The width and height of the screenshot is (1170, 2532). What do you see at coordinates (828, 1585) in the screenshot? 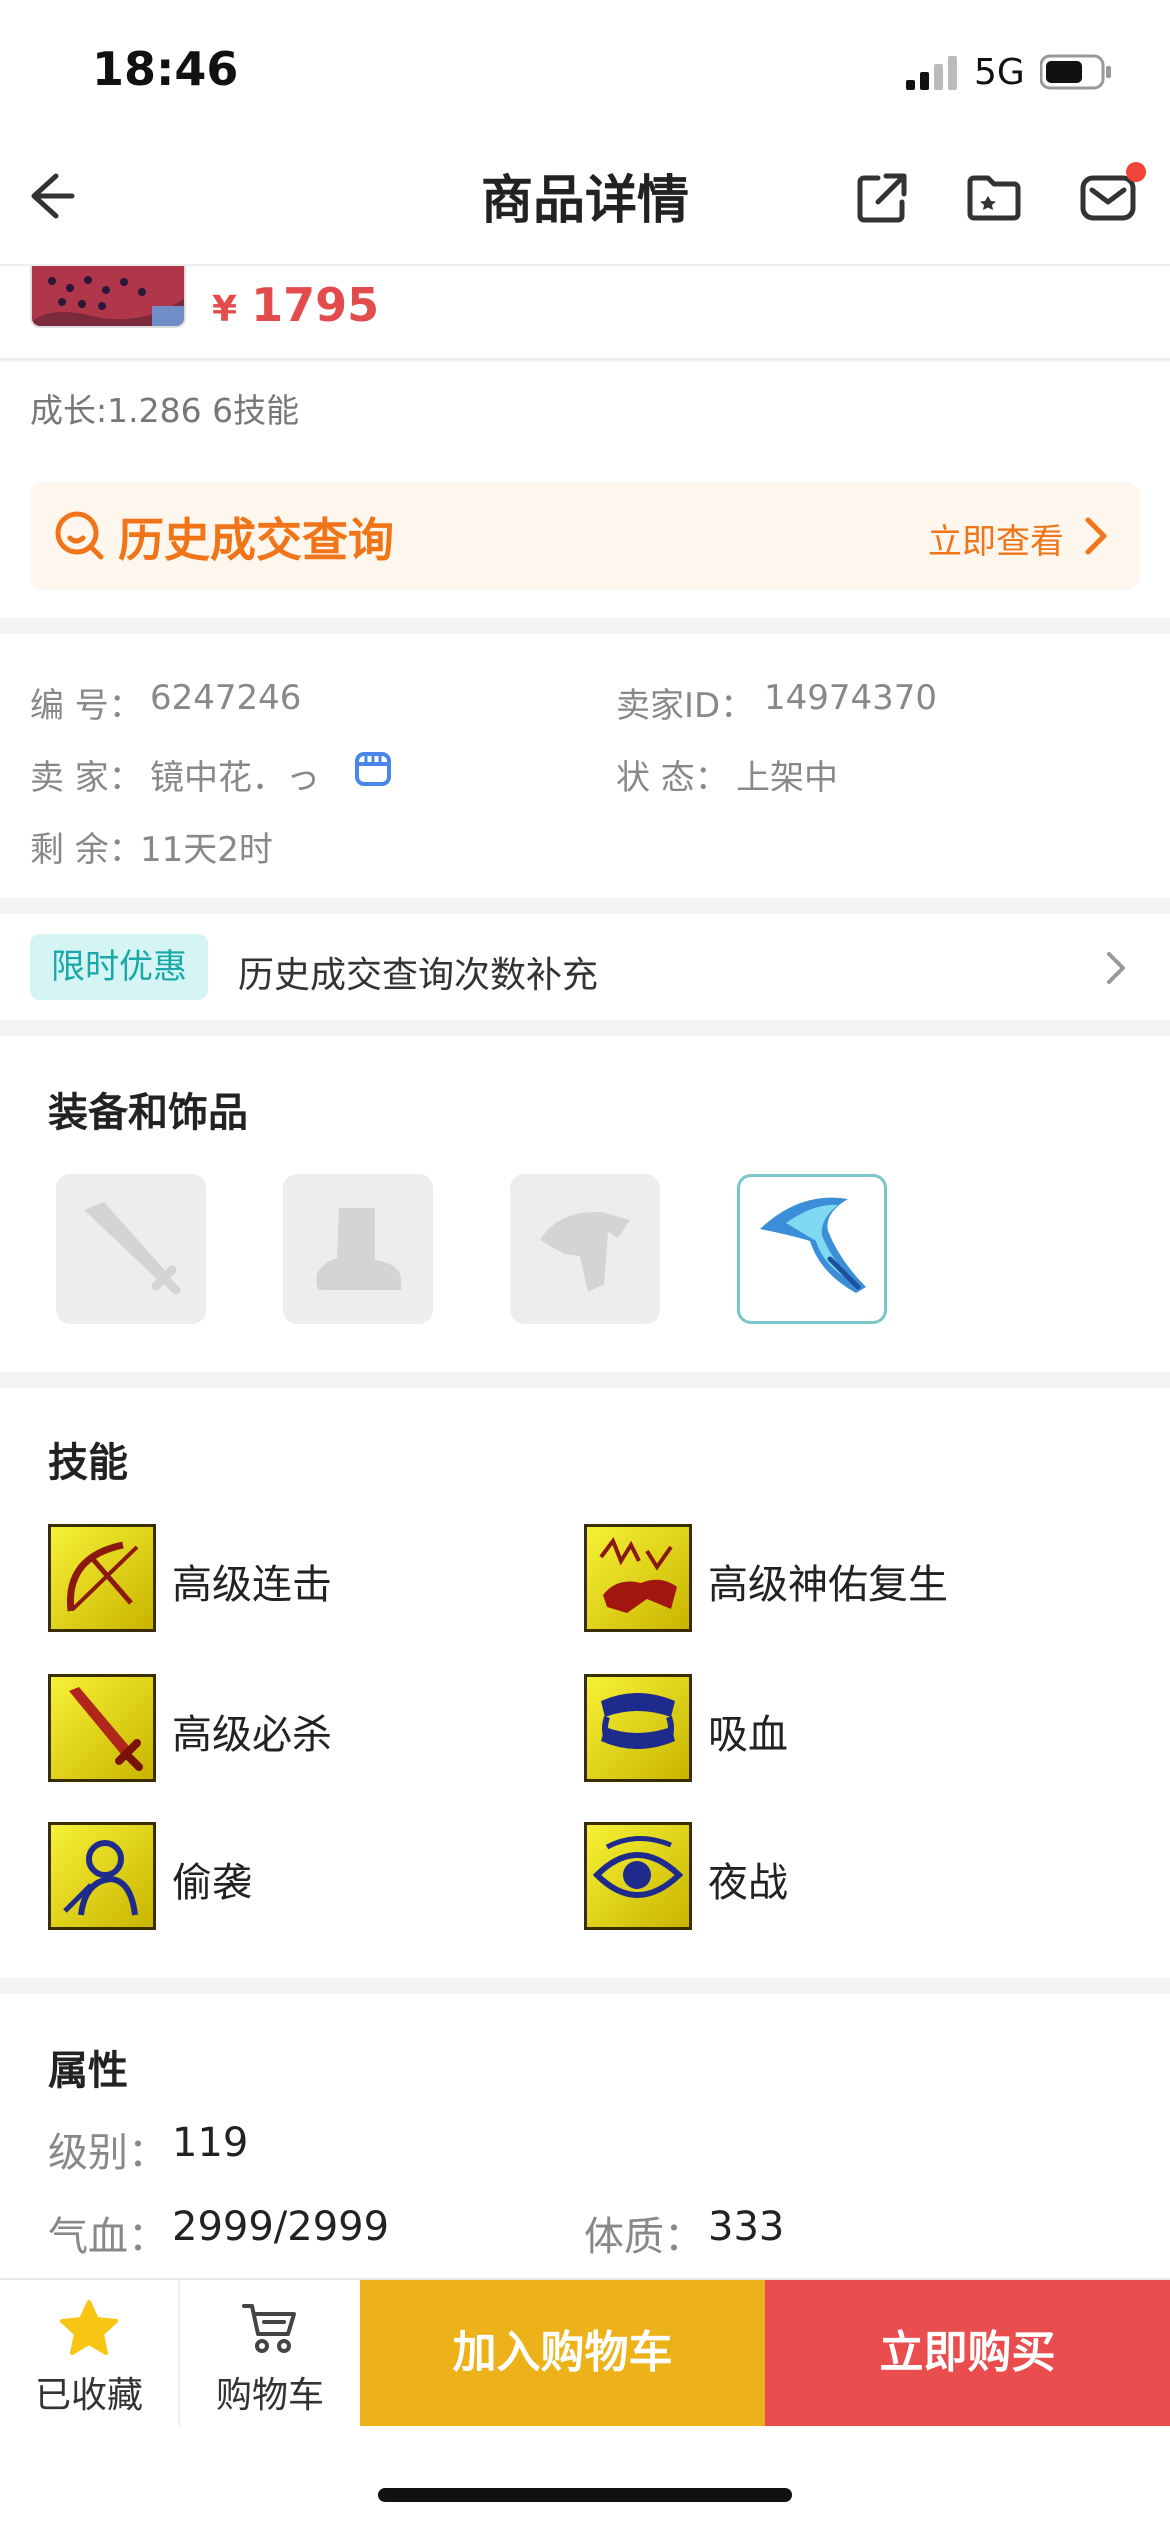
I see `skill-name: 高级神佑复生` at bounding box center [828, 1585].